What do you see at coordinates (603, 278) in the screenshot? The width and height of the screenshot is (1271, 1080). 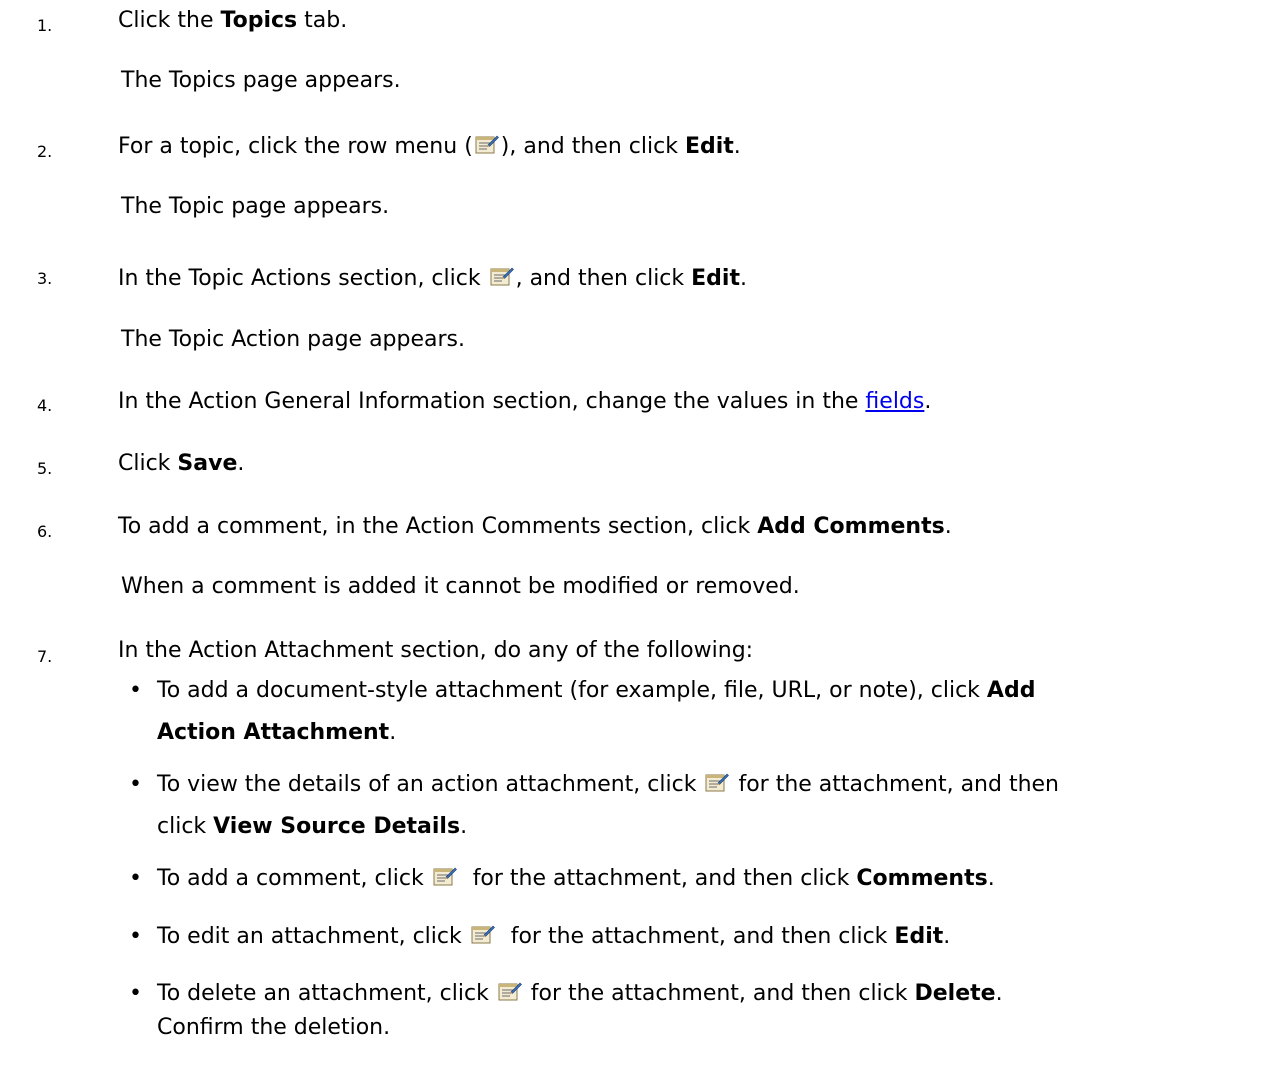 I see `step-text: , and then click` at bounding box center [603, 278].